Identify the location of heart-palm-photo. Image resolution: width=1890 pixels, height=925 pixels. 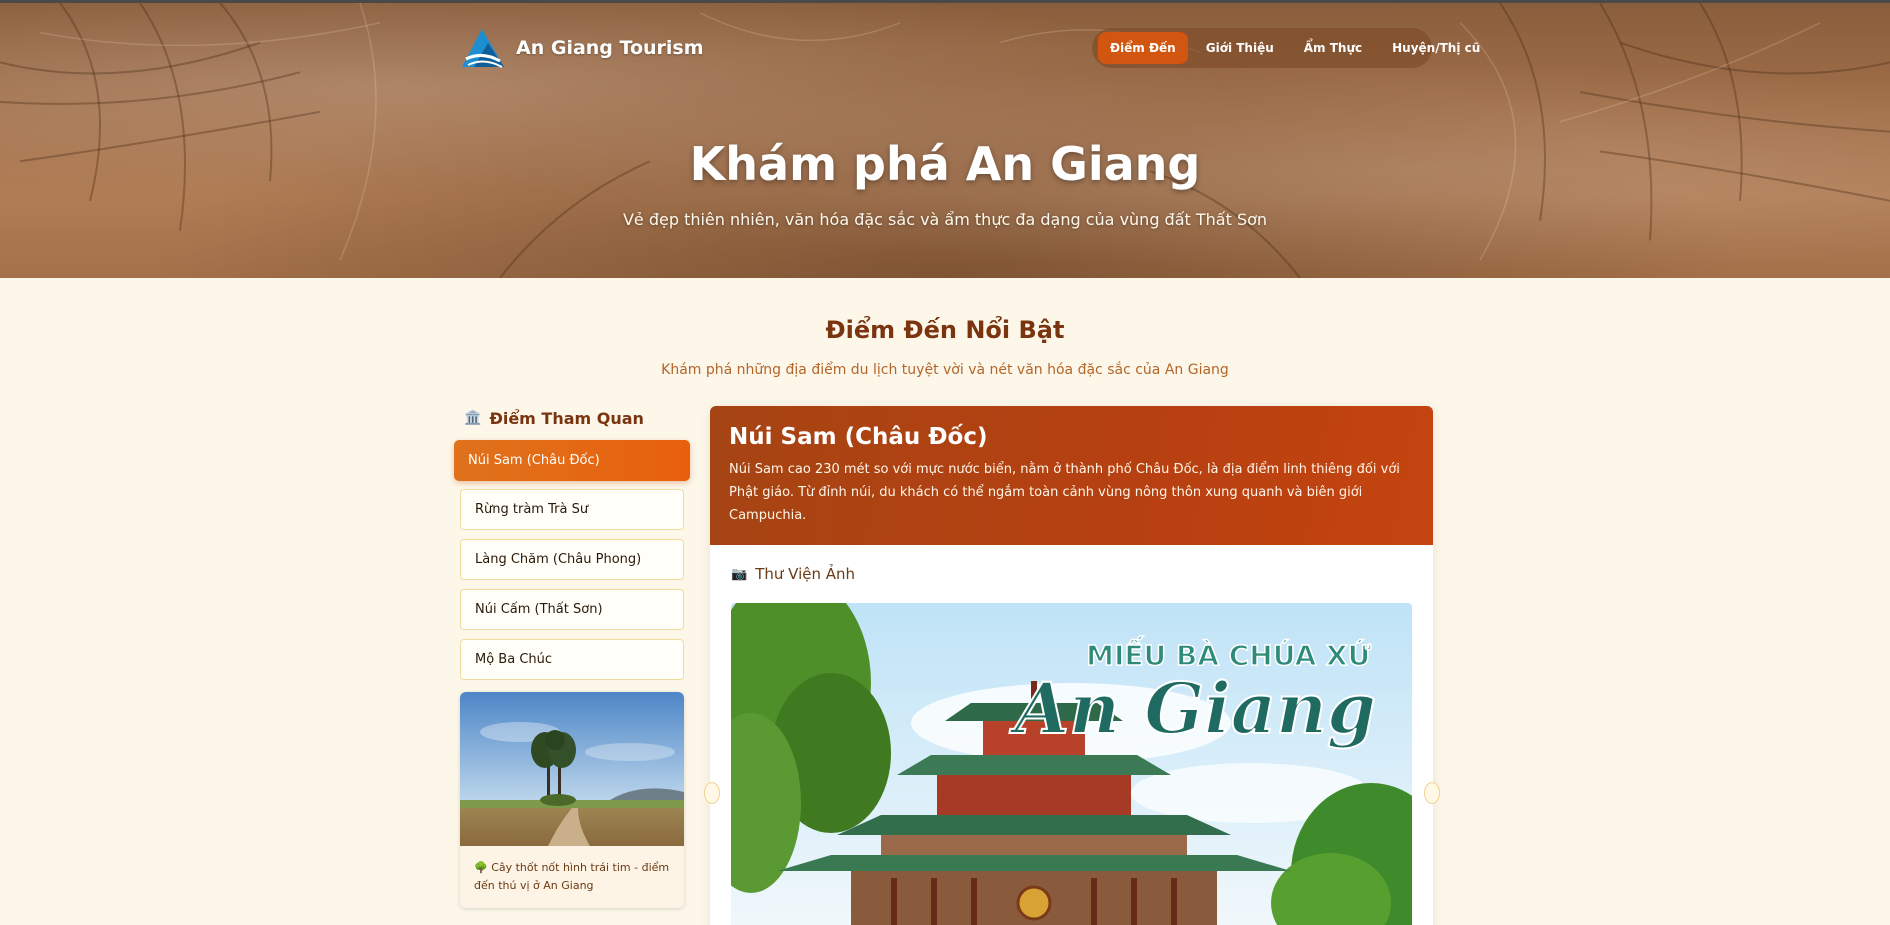
(572, 769).